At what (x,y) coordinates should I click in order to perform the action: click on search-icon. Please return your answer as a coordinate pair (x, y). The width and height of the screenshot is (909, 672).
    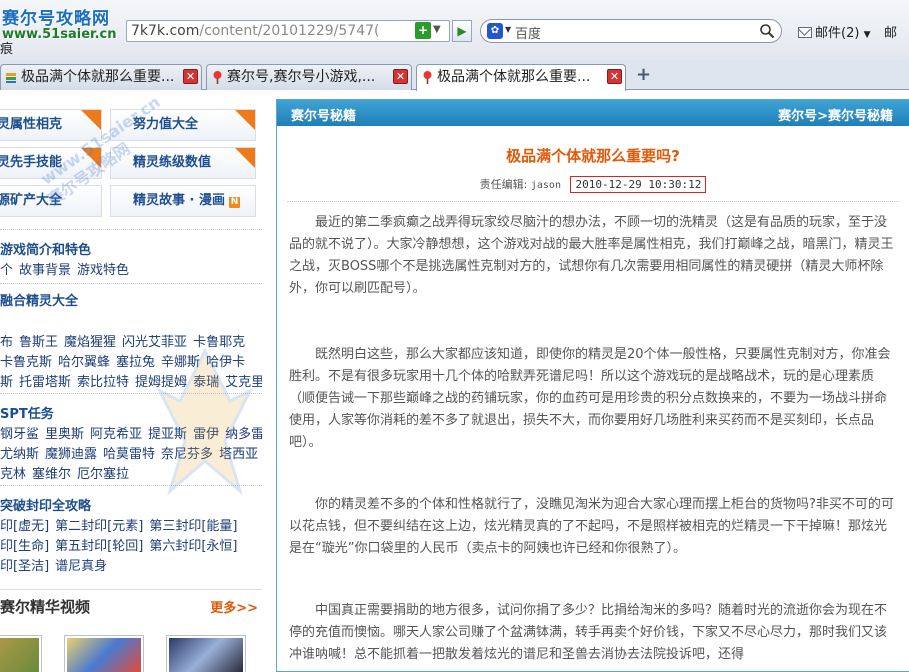
    Looking at the image, I should click on (767, 31).